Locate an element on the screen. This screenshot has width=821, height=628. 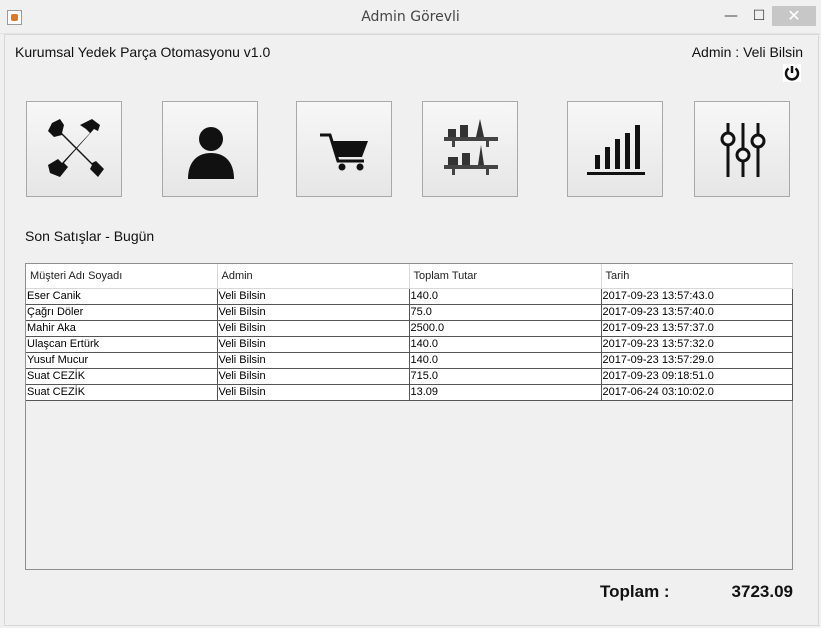
total-label: Toplam : is located at coordinates (635, 591).